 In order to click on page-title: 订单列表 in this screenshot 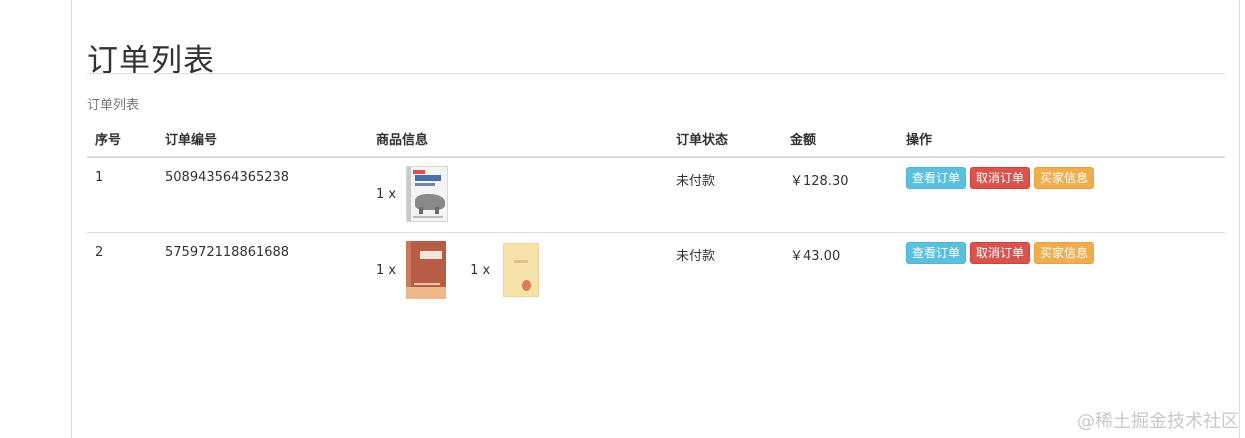, I will do `click(151, 60)`.